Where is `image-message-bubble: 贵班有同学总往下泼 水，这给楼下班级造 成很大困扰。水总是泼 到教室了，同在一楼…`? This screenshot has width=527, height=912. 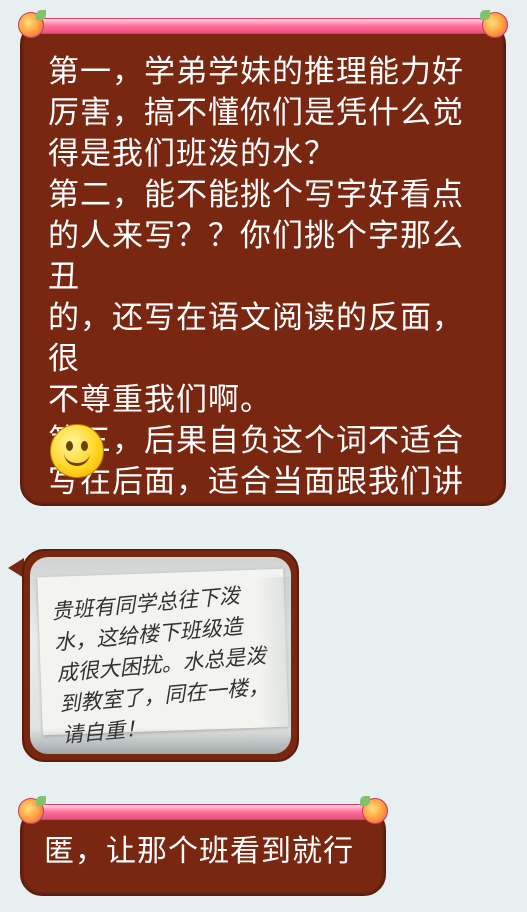 image-message-bubble: 贵班有同学总往下泼 水，这给楼下班级造 成很大困扰。水总是泼 到教室了，同在一楼… is located at coordinates (160, 655).